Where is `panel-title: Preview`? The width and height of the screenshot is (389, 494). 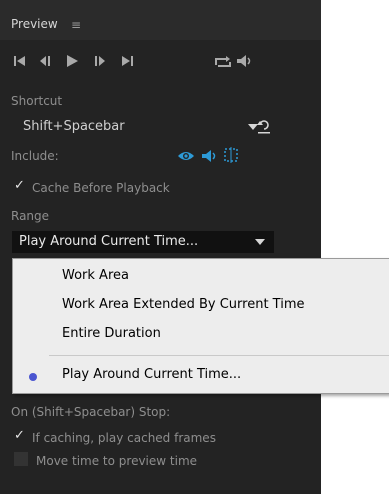
panel-title: Preview is located at coordinates (34, 24).